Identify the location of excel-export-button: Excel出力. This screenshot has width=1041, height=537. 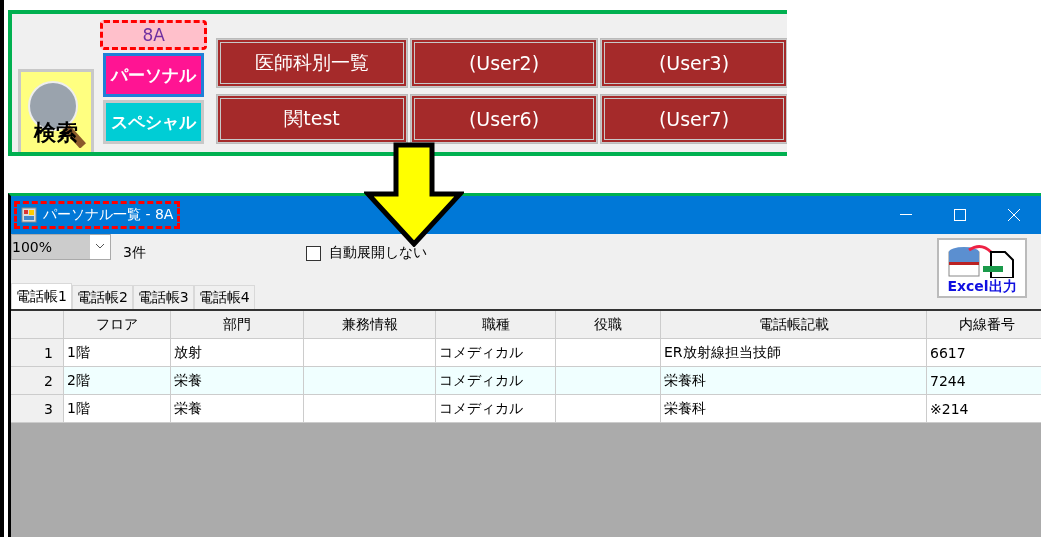
(982, 268).